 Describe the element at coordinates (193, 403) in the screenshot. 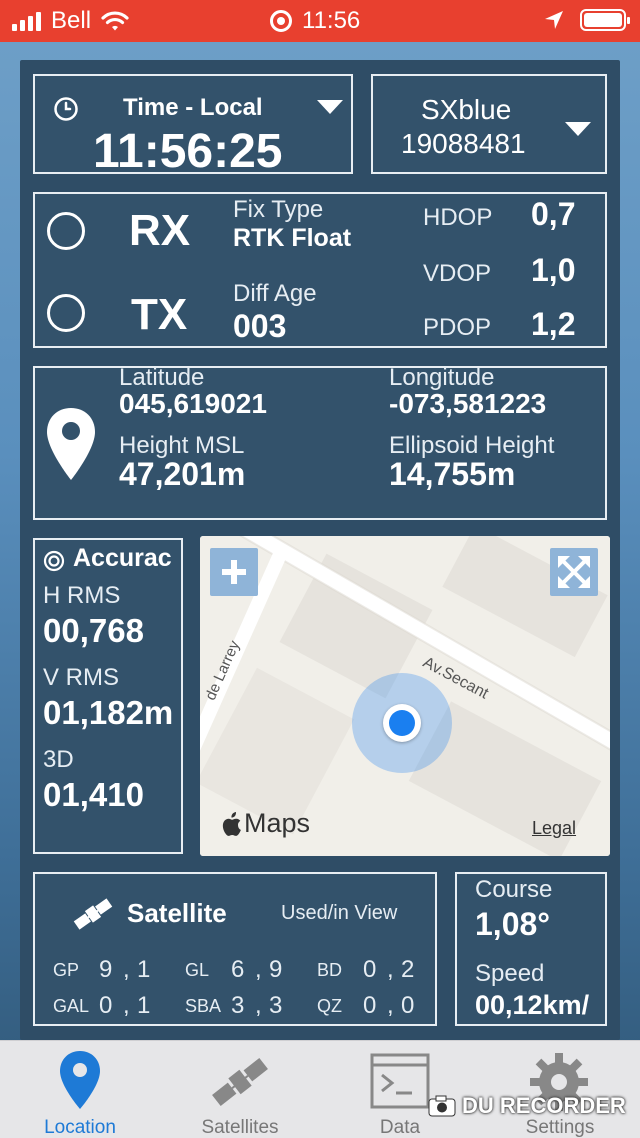

I see `latitude-value: 045,619021` at that location.